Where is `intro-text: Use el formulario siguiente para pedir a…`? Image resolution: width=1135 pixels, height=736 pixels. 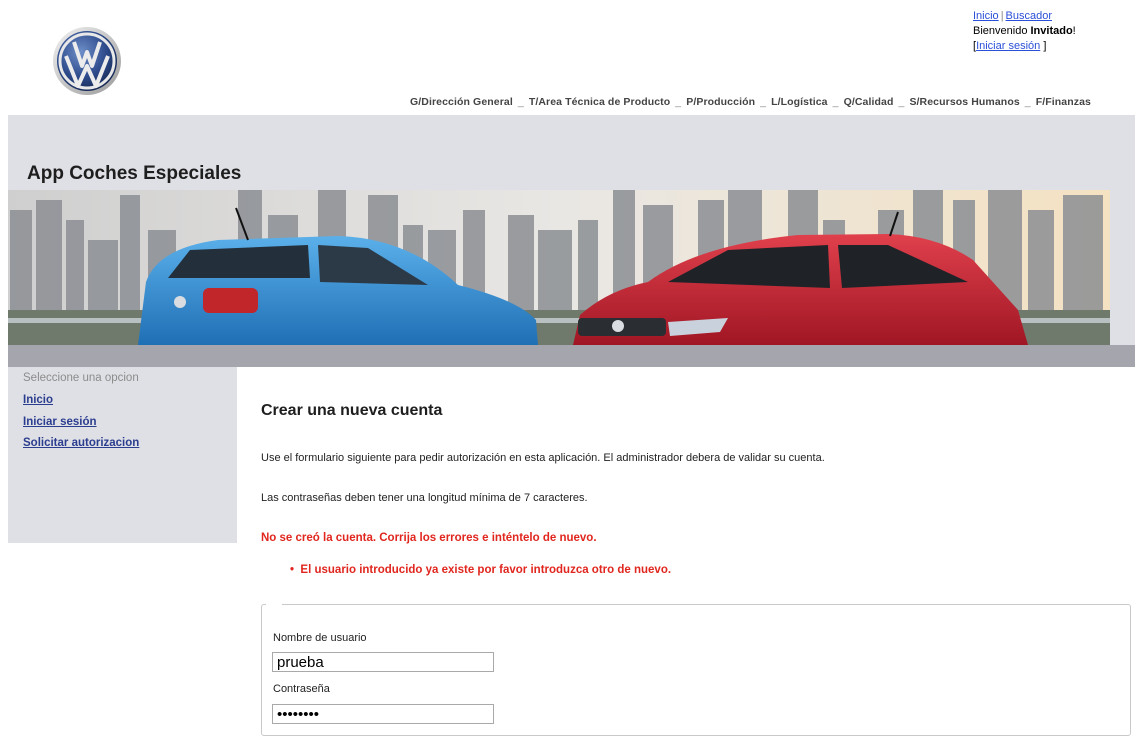
intro-text: Use el formulario siguiente para pedir a… is located at coordinates (543, 458).